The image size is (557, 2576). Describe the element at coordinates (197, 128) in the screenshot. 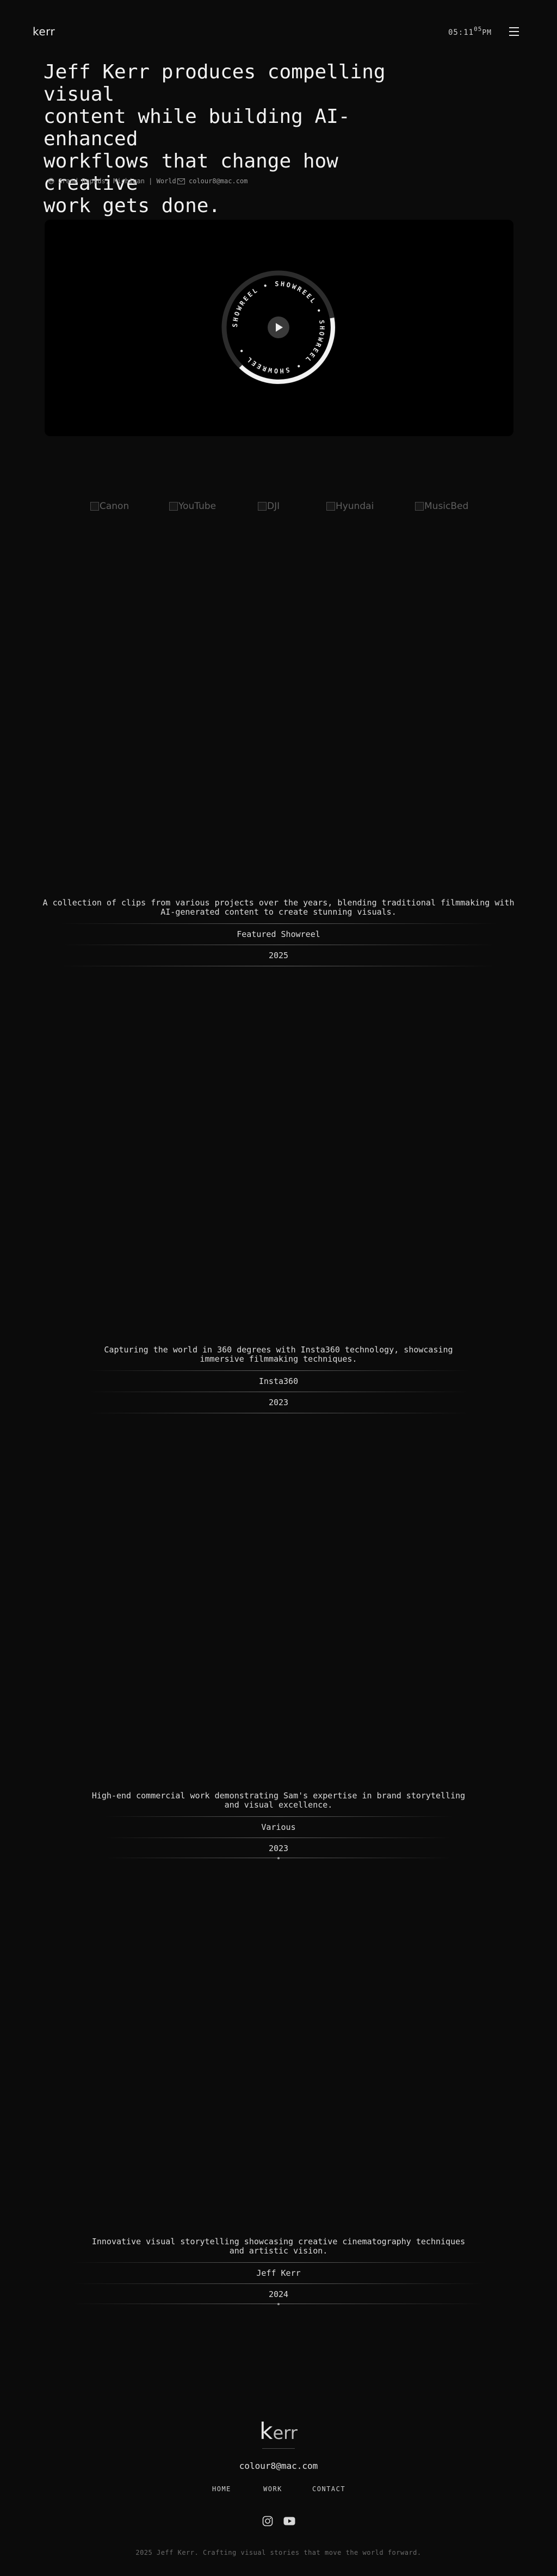

I see `hero-line: content while building AI-enhanced` at that location.